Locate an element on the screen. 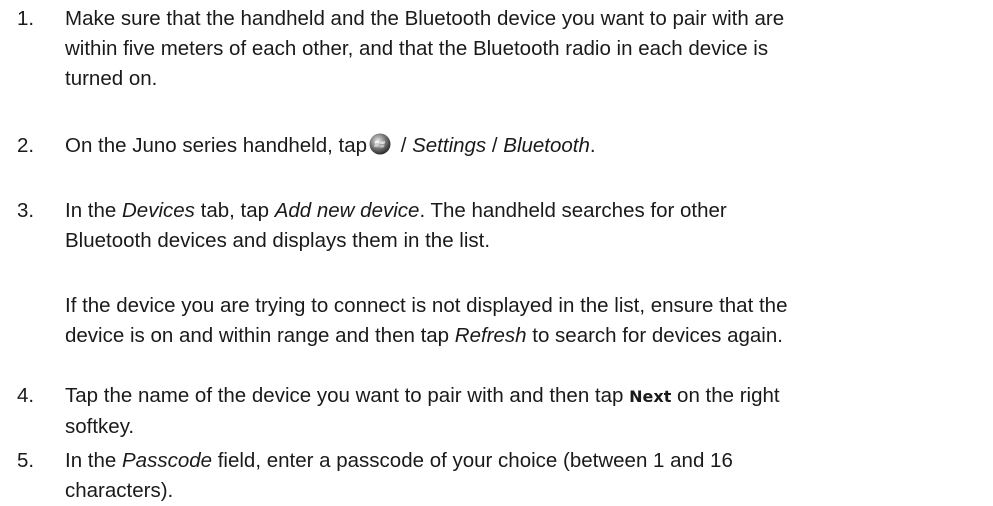 The image size is (993, 506). step-number: 5. is located at coordinates (26, 460).